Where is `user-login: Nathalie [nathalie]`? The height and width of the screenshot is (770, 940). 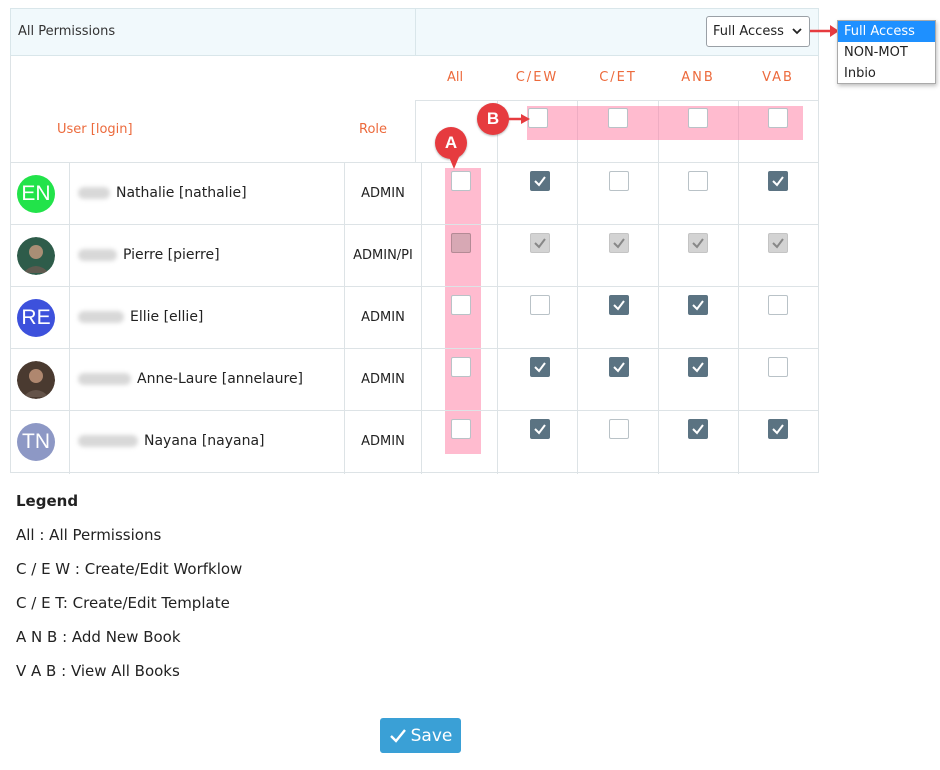 user-login: Nathalie [nathalie] is located at coordinates (181, 193).